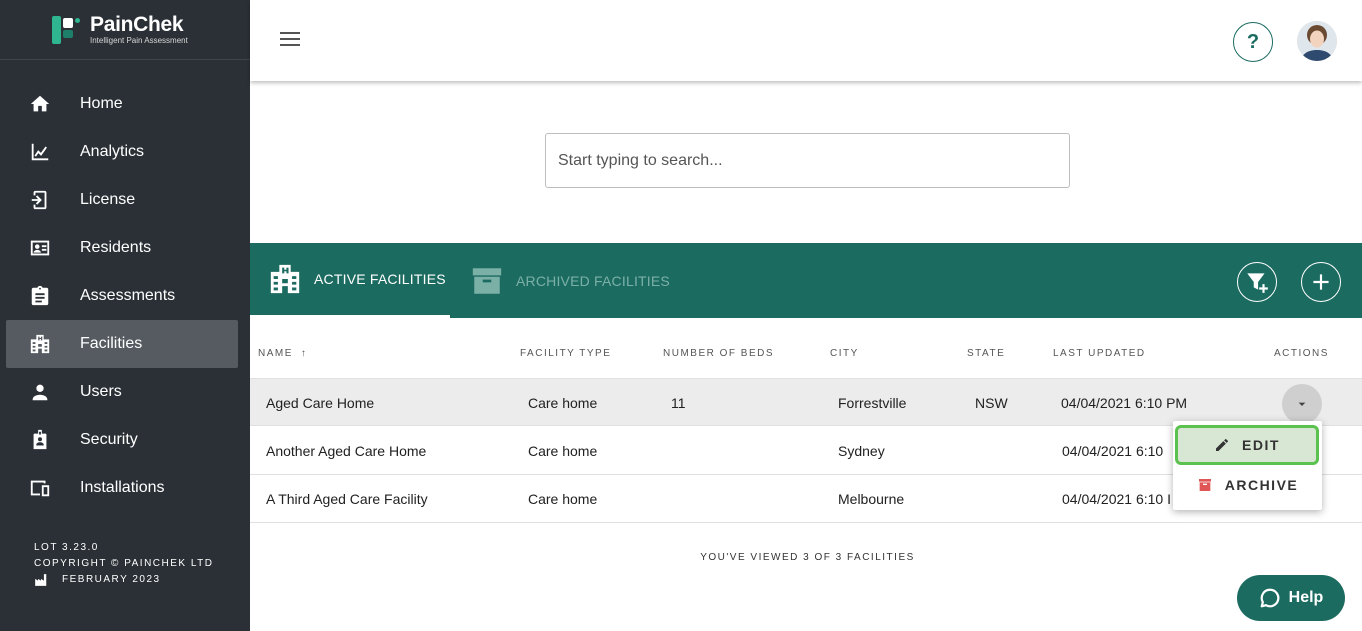 This screenshot has height=631, width=1362. Describe the element at coordinates (1222, 444) in the screenshot. I see `pencil-icon` at that location.